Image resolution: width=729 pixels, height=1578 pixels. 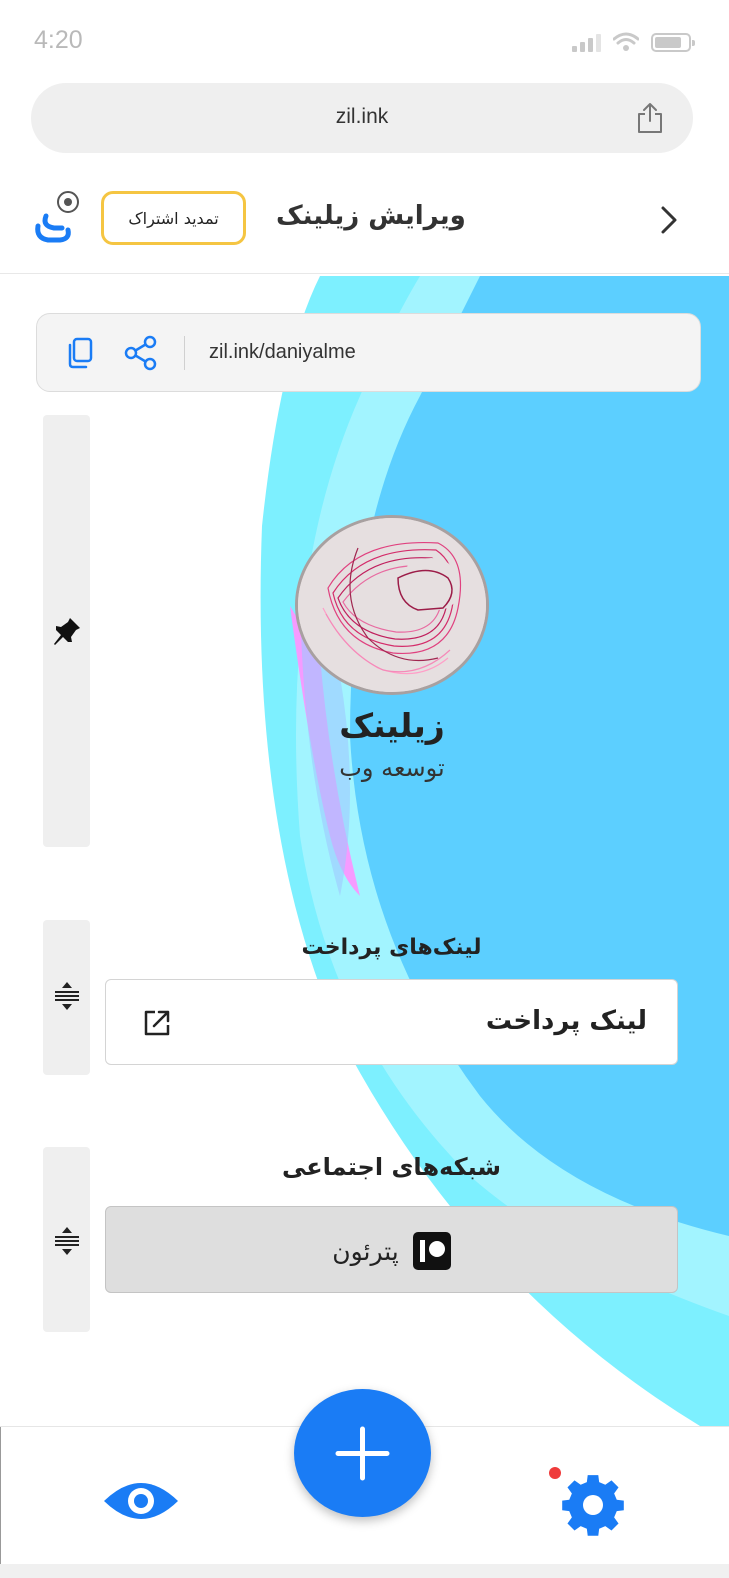 What do you see at coordinates (58, 40) in the screenshot?
I see `status-time: 4:20` at bounding box center [58, 40].